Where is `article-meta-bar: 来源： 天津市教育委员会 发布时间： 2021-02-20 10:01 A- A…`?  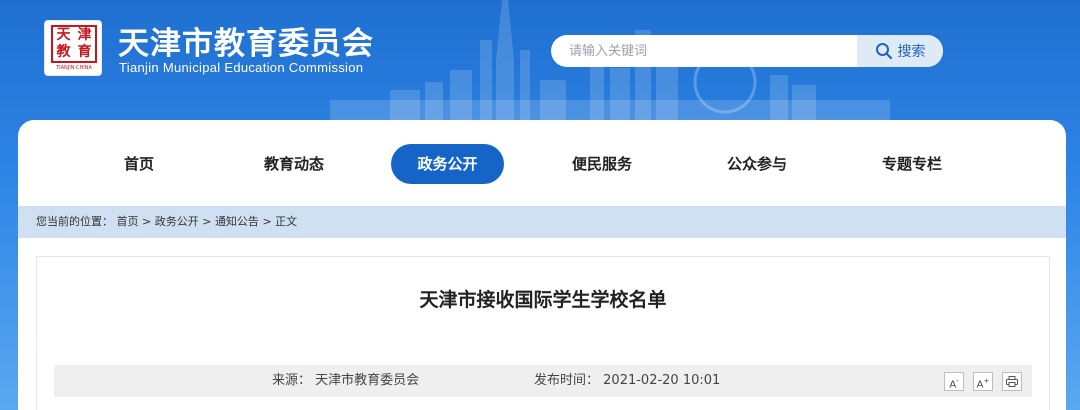
article-meta-bar: 来源： 天津市教育委员会 发布时间： 2021-02-20 10:01 A- A… is located at coordinates (543, 381).